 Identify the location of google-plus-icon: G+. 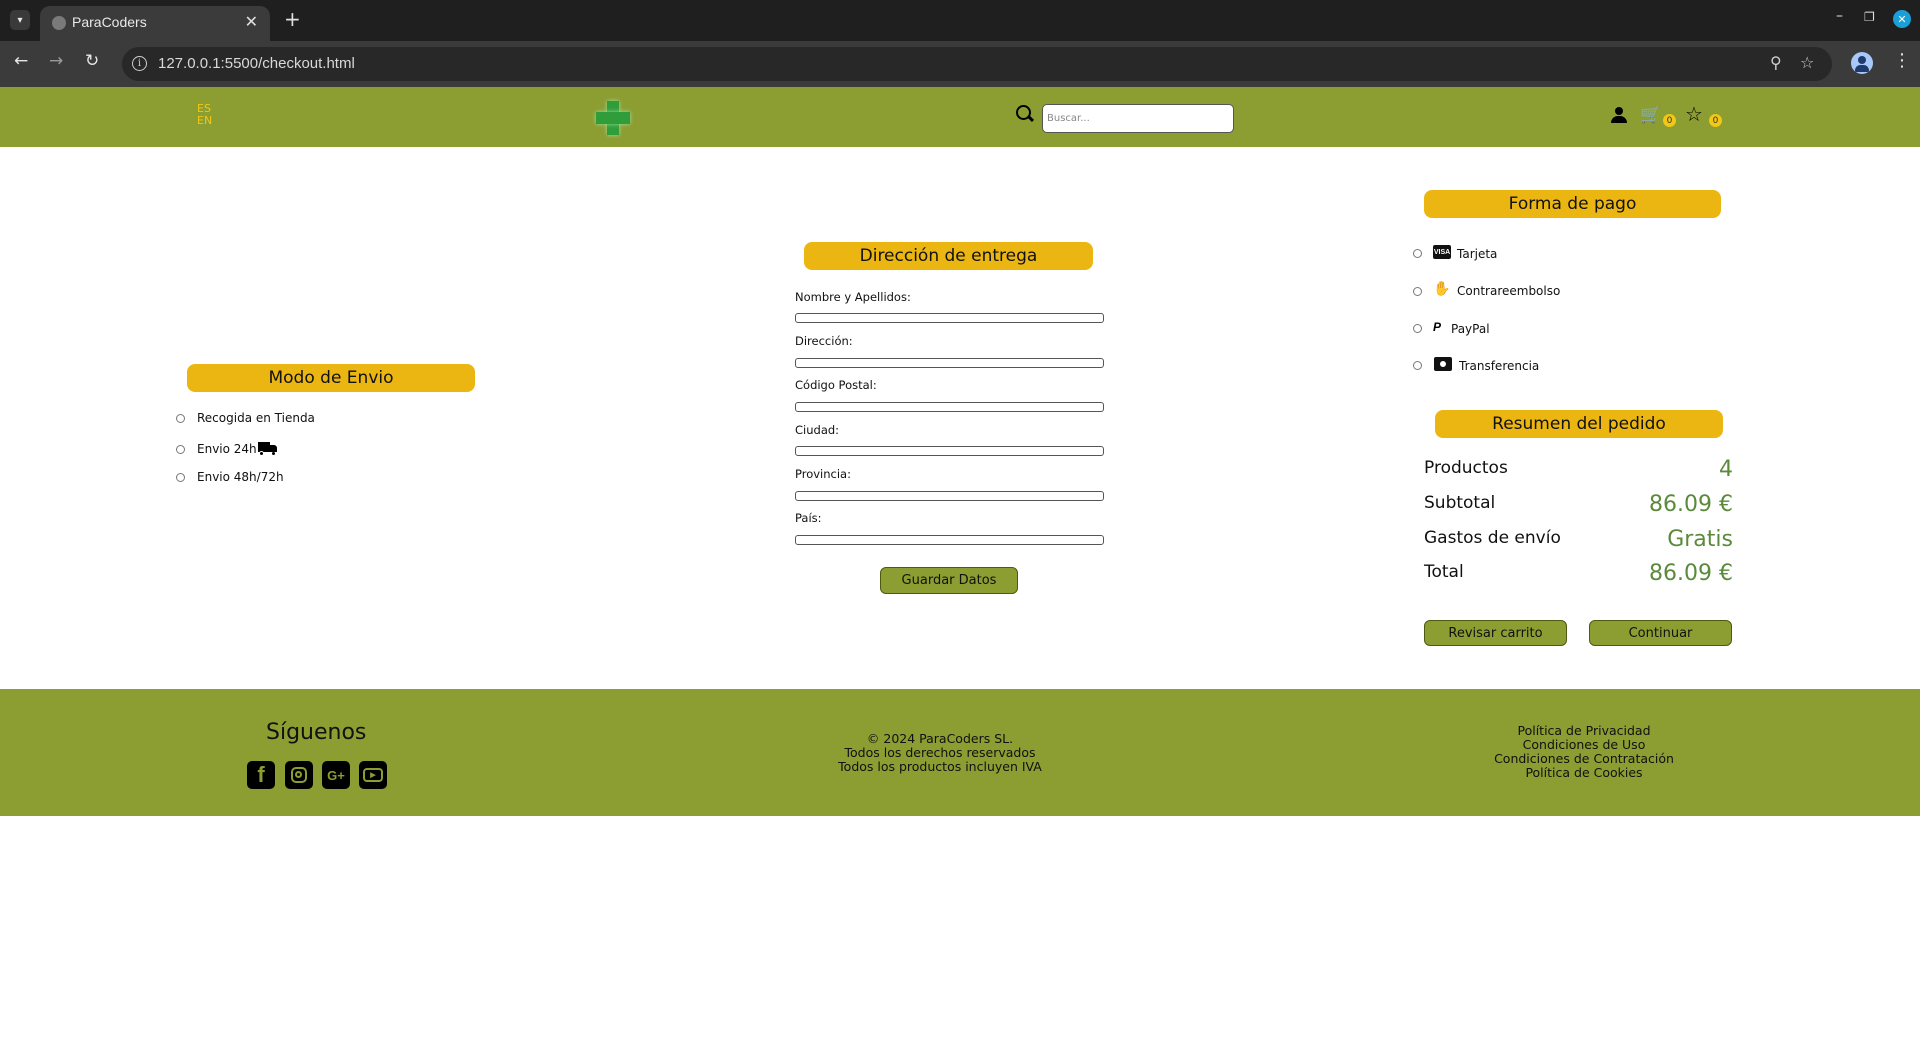
(336, 775).